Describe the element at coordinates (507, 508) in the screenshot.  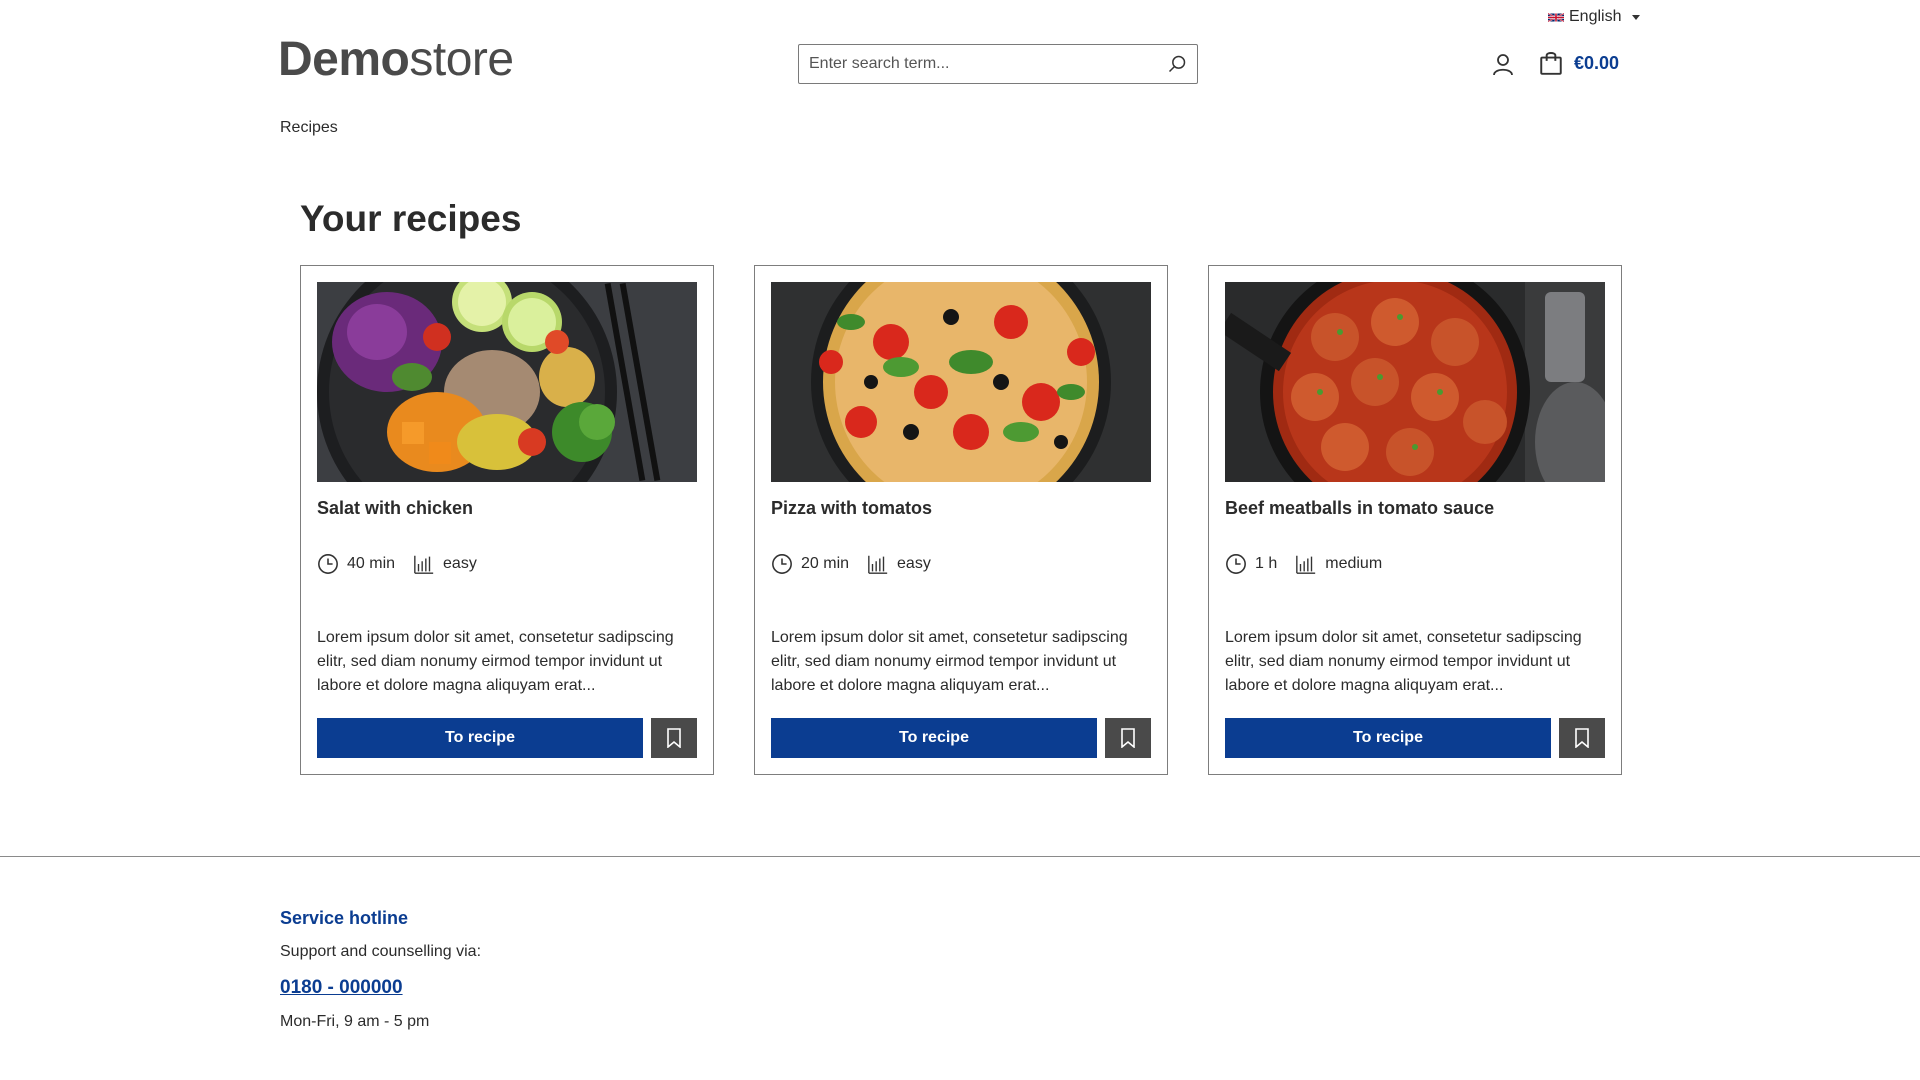
I see `recipe-title: Salat with chicken` at that location.